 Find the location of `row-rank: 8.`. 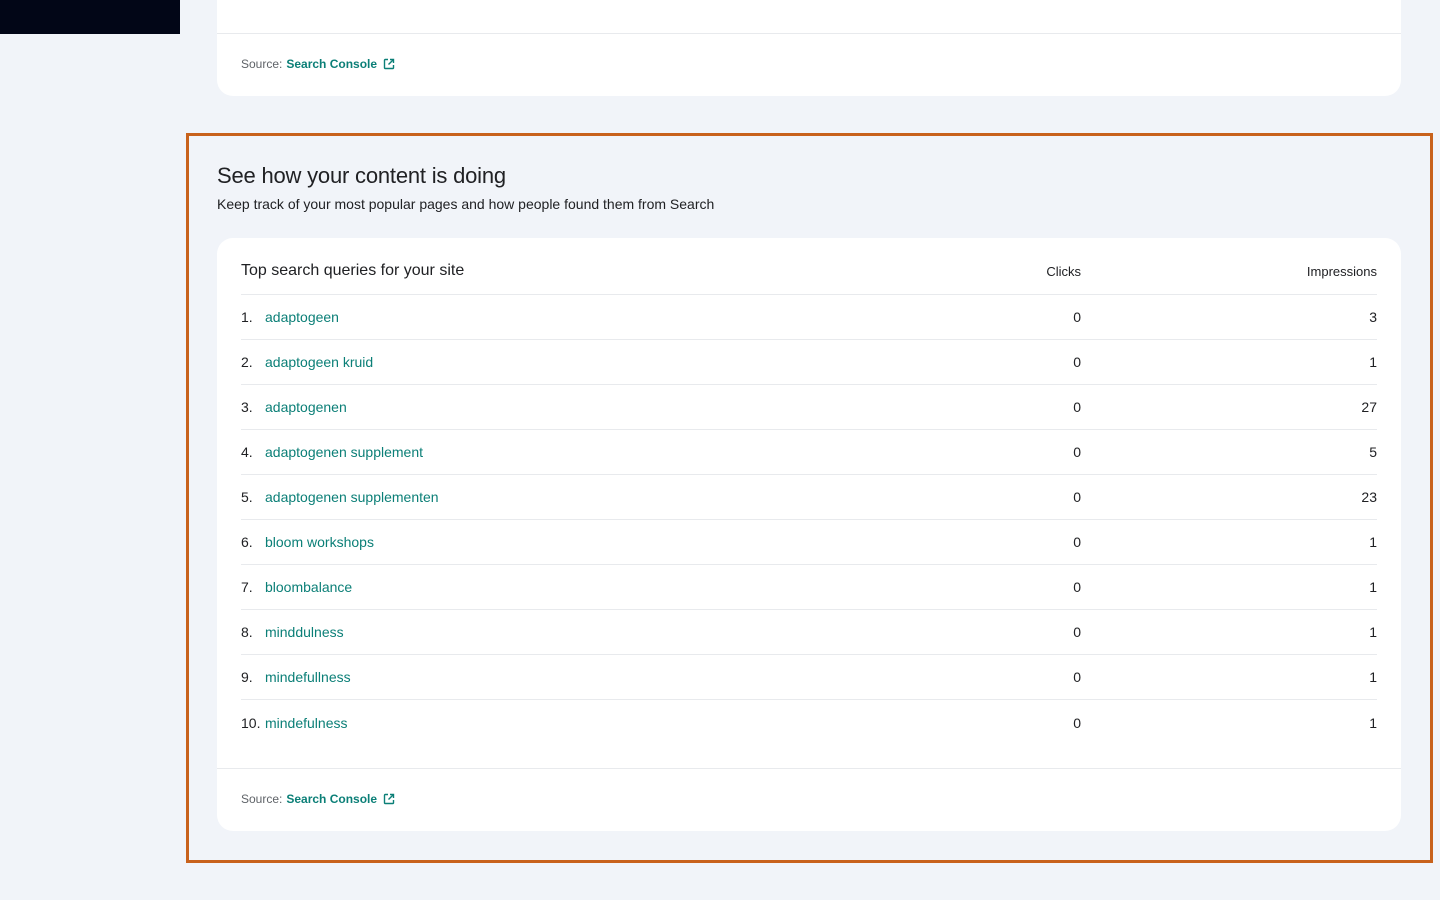

row-rank: 8. is located at coordinates (247, 632).